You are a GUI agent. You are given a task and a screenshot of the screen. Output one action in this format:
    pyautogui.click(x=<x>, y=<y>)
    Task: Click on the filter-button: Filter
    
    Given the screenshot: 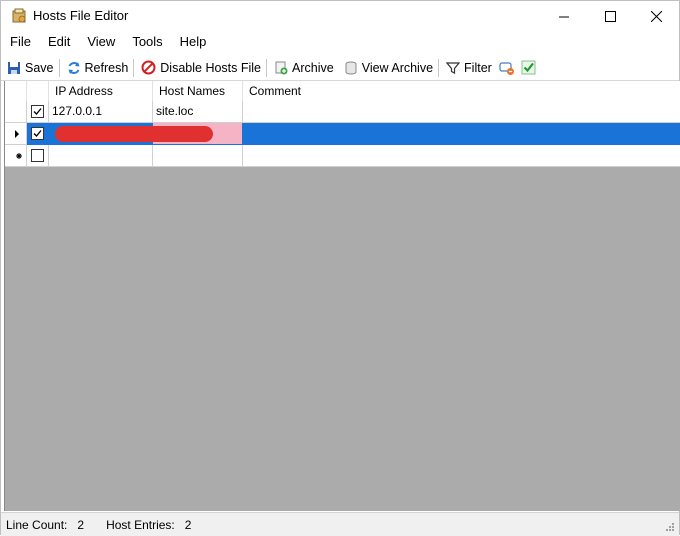 What is the action you would take?
    pyautogui.click(x=468, y=68)
    